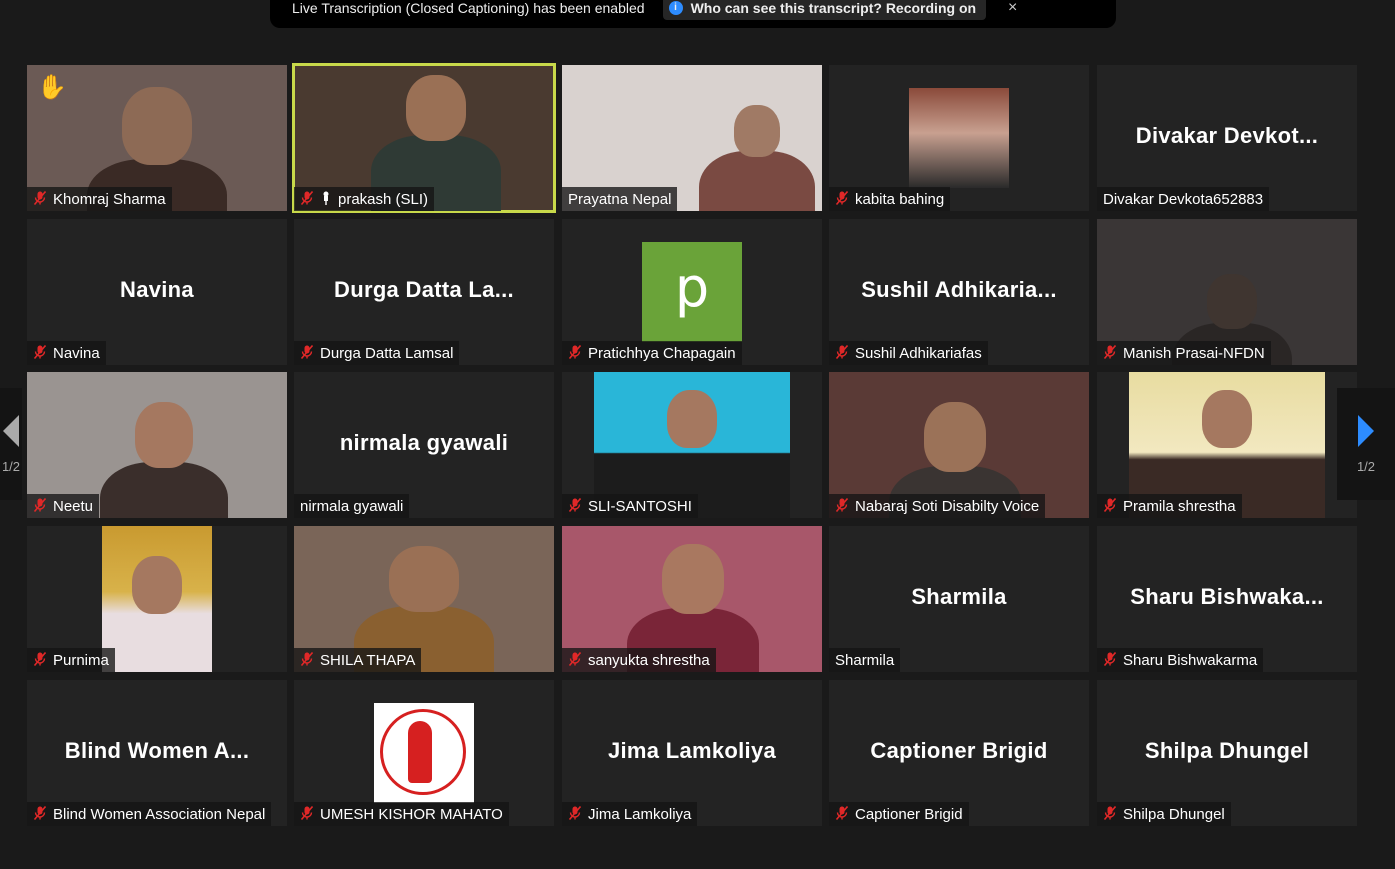 This screenshot has width=1395, height=869. I want to click on participant-name-label: Sharmila, so click(865, 660).